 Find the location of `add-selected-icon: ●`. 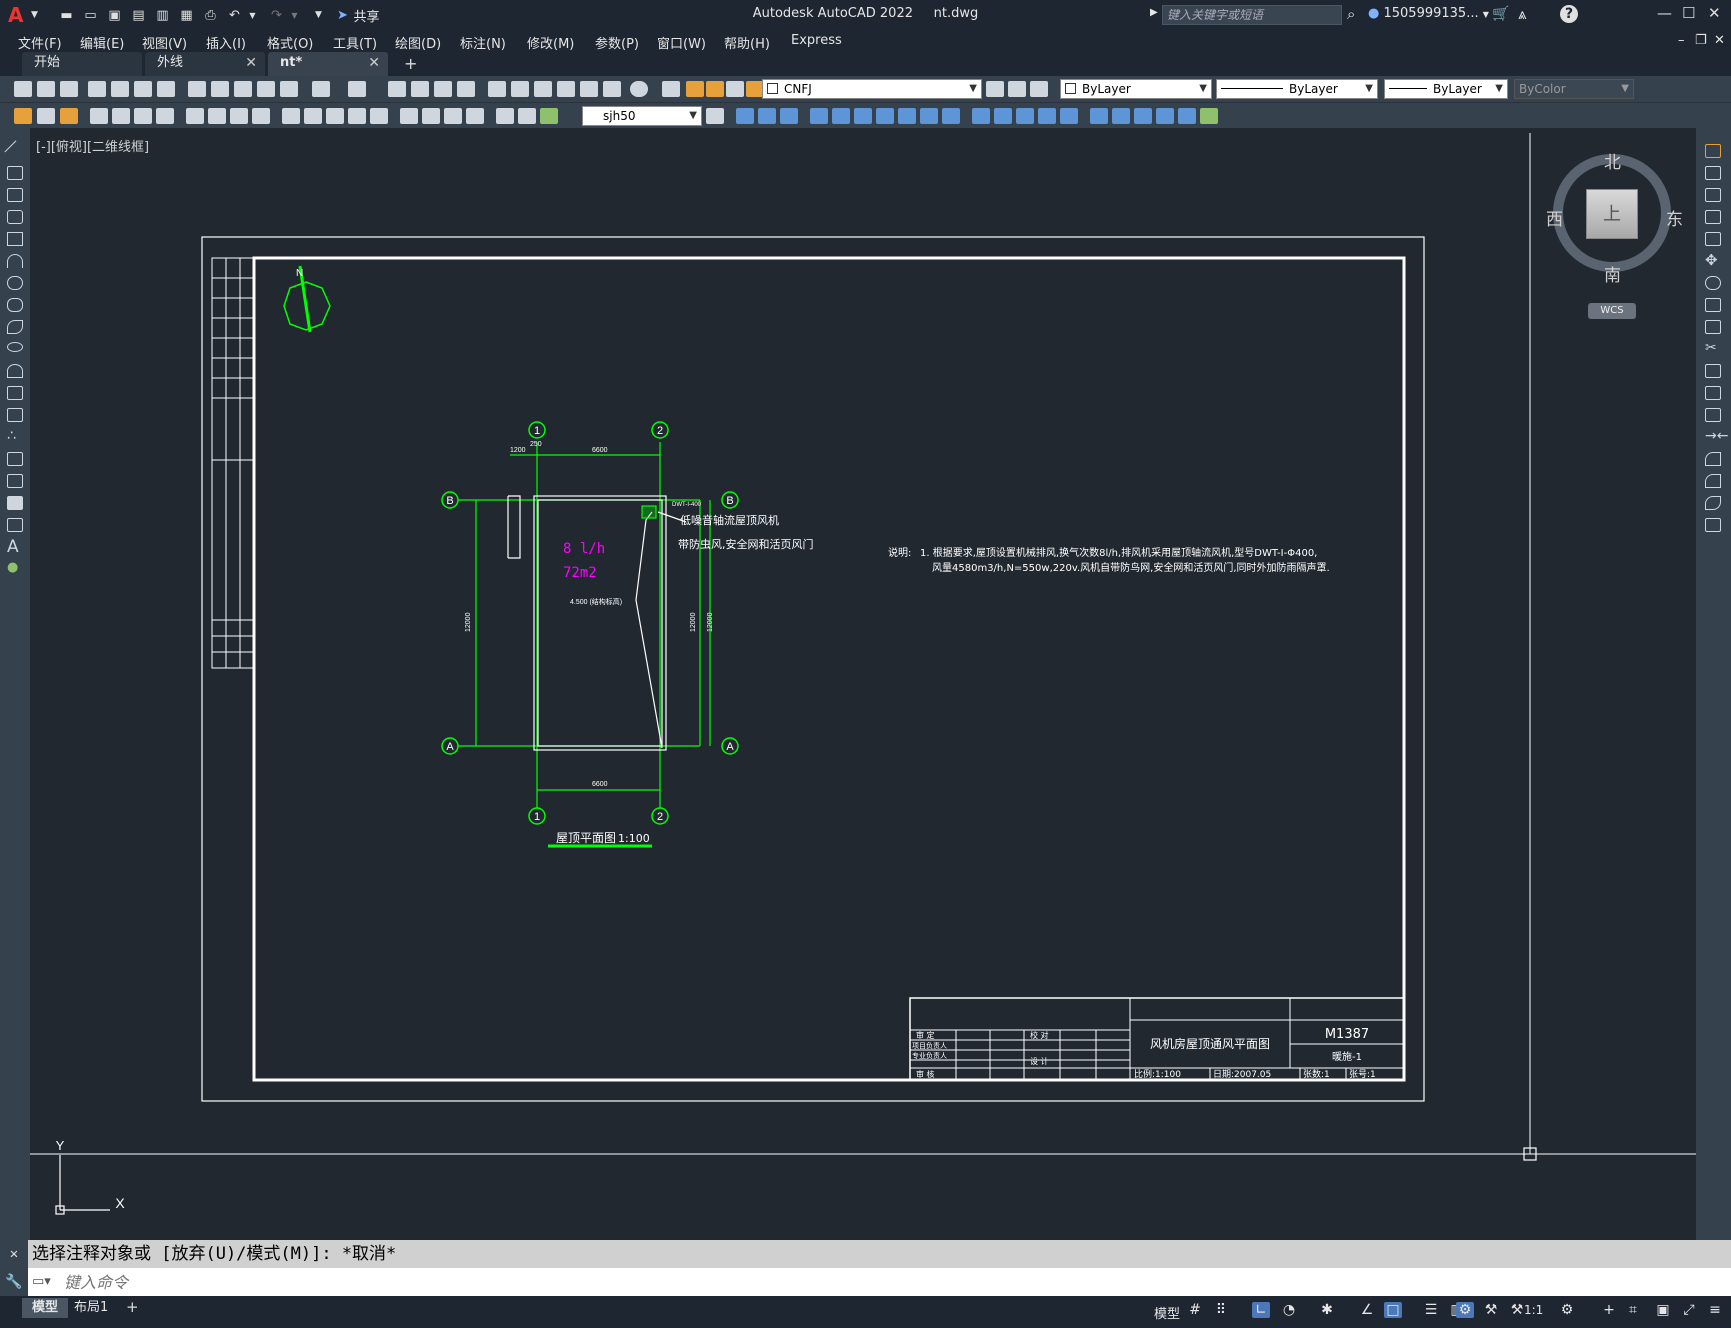

add-selected-icon: ● is located at coordinates (15, 568).